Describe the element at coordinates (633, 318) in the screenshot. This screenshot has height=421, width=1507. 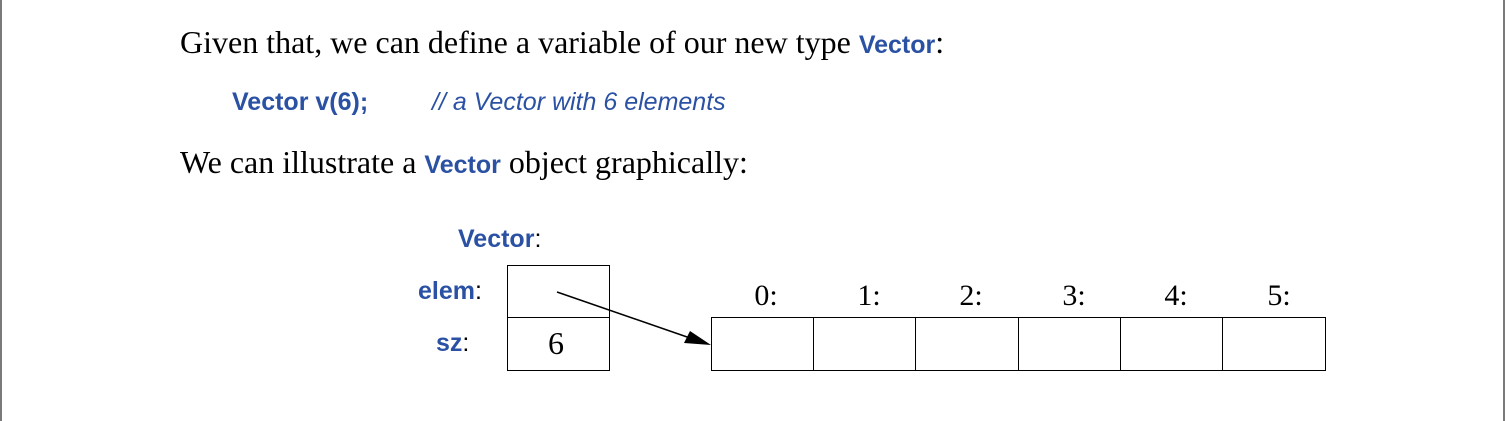
I see `elem-pointer-arrow` at that location.